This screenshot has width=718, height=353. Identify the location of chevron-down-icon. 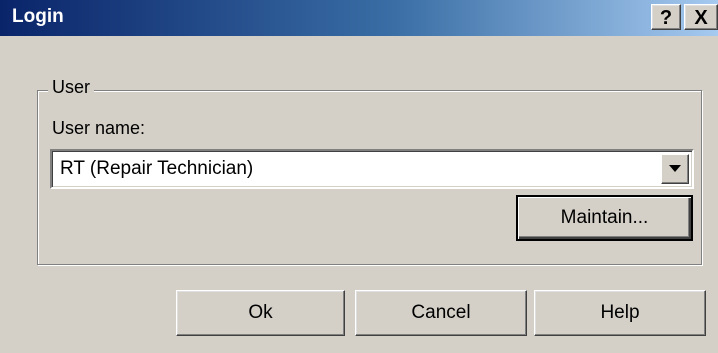
(675, 168).